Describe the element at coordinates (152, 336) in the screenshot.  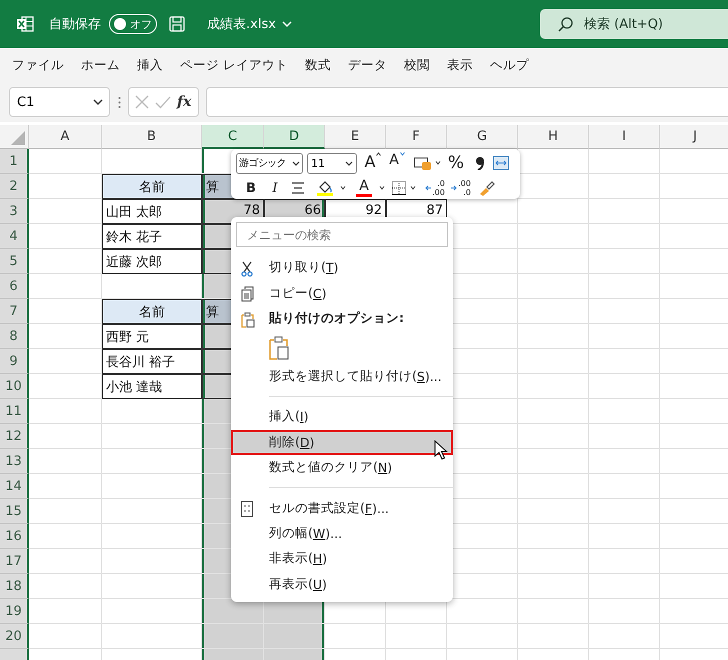
I see `table-cell: 西野 元` at that location.